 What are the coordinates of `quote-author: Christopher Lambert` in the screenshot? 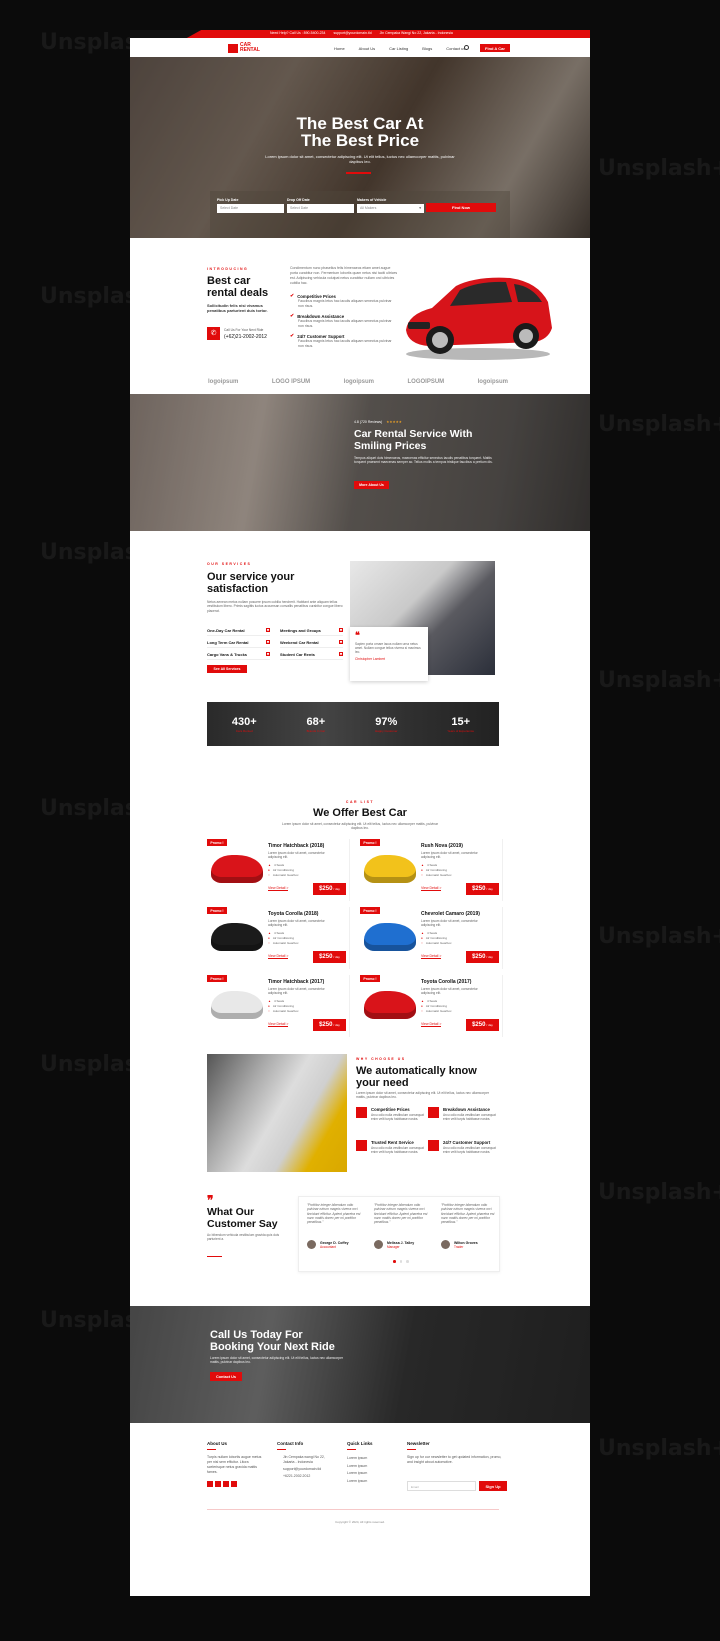 It's located at (370, 658).